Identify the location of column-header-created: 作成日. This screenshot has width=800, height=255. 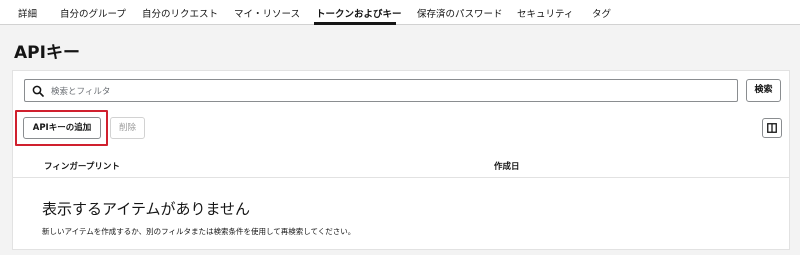
(507, 166).